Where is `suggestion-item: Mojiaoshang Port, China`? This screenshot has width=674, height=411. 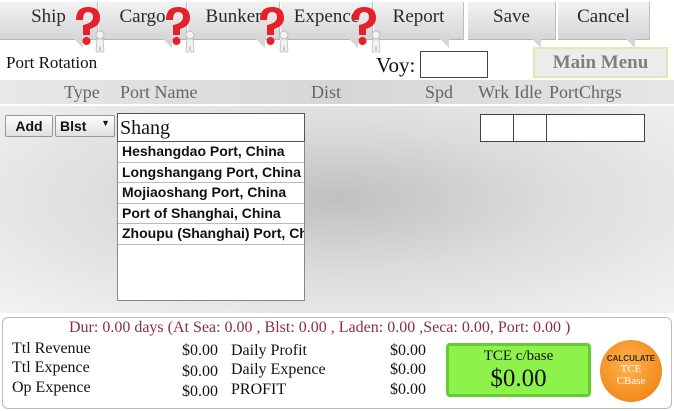
suggestion-item: Mojiaoshang Port, China is located at coordinates (211, 193).